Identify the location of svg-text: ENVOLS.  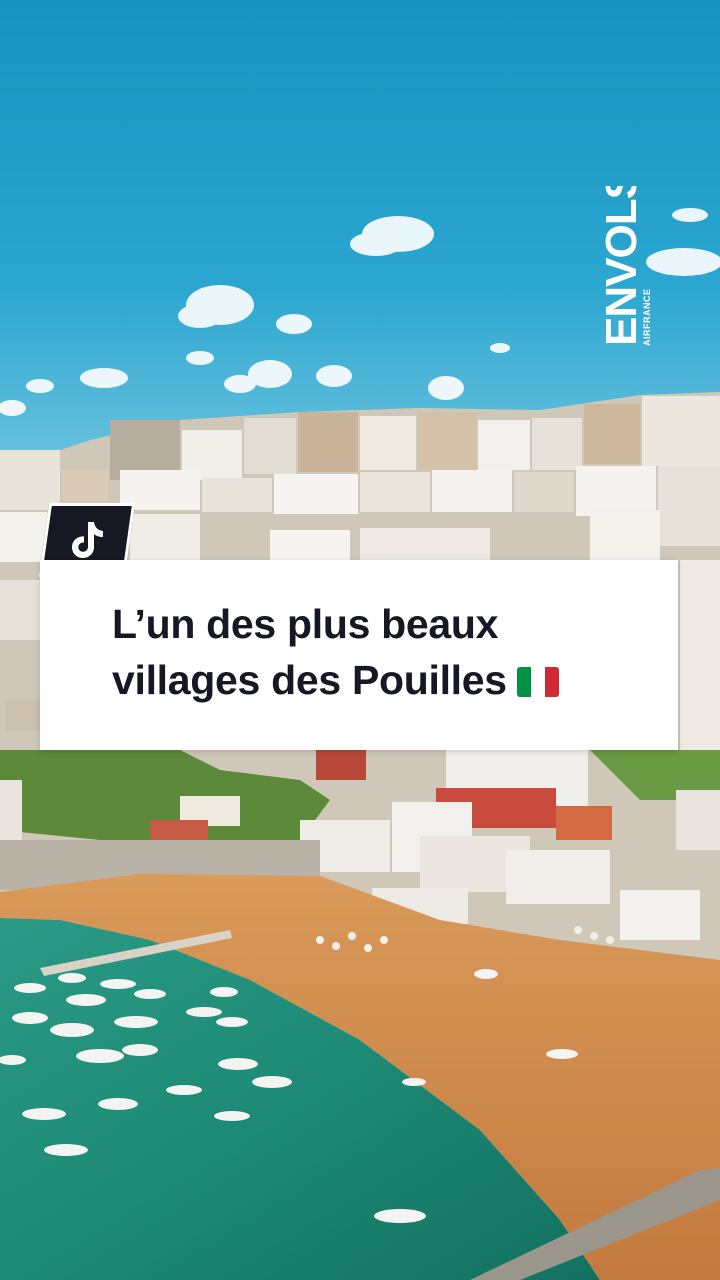
(621, 266).